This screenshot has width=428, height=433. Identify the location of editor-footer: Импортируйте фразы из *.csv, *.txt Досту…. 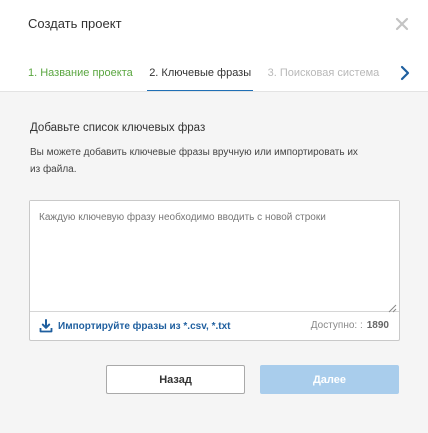
(214, 326).